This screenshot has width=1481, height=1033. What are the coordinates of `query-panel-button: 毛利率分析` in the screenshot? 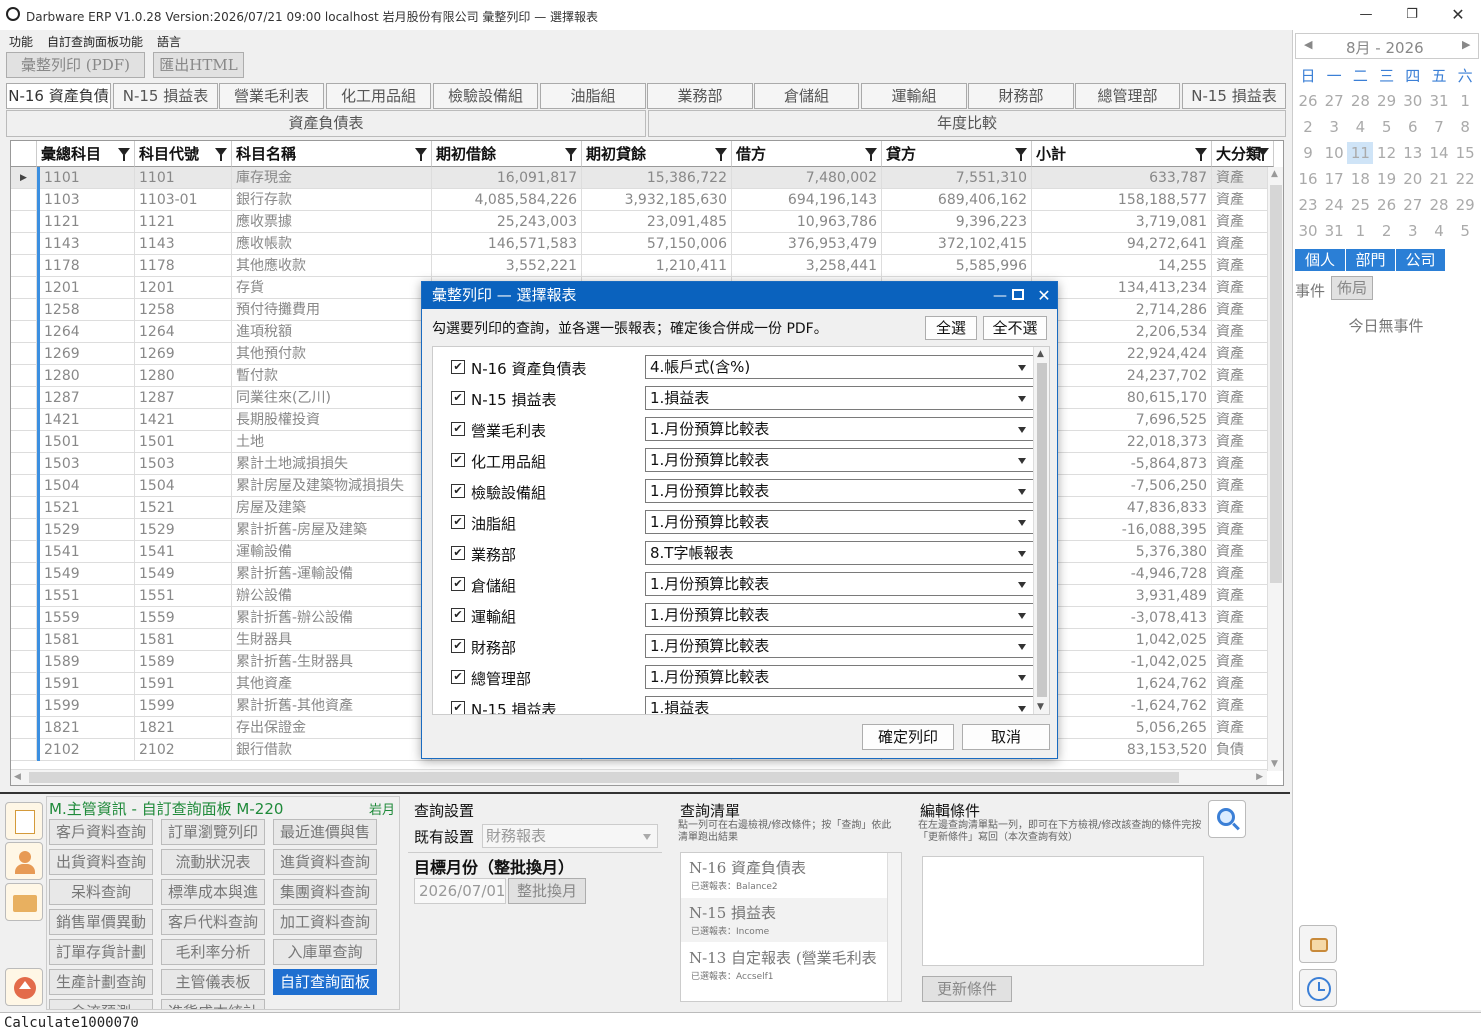 It's located at (213, 952).